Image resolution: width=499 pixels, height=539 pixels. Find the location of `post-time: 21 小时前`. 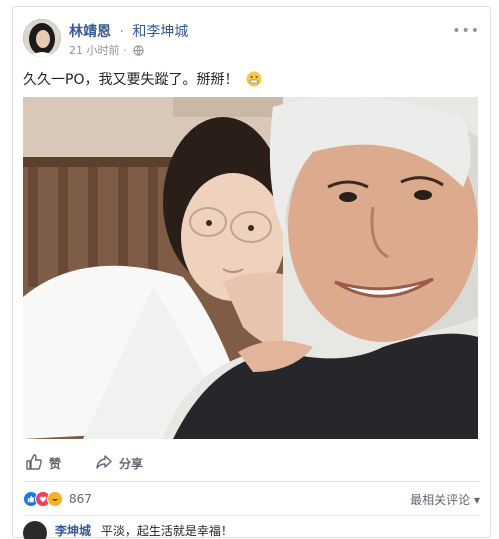

post-time: 21 小时前 is located at coordinates (94, 50).